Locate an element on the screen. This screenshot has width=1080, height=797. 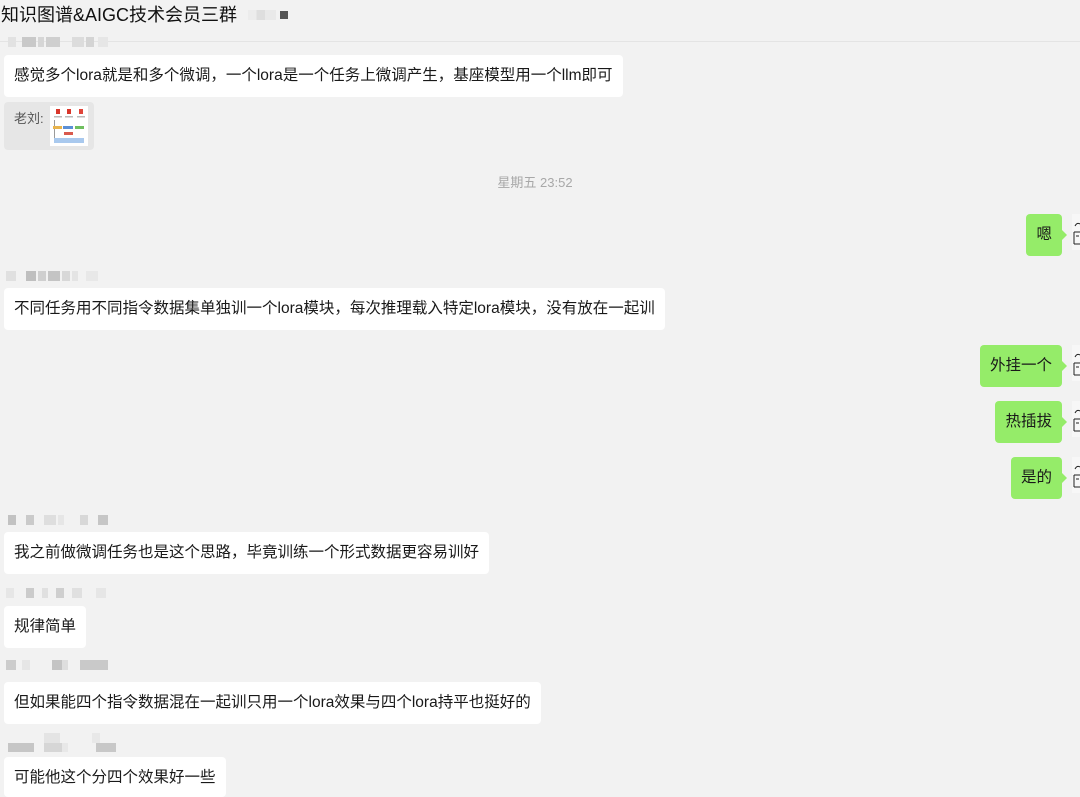
quoted-image-thumbnail is located at coordinates (69, 126).